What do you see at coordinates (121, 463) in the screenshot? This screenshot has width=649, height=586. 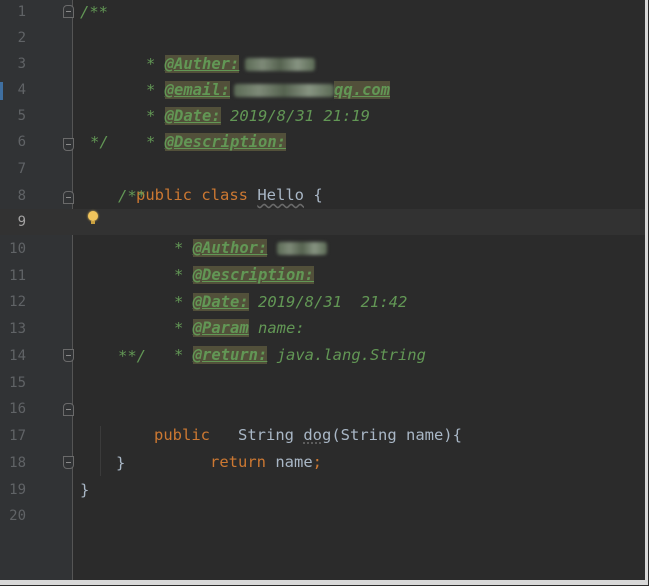 I see `method-brace-close: }` at bounding box center [121, 463].